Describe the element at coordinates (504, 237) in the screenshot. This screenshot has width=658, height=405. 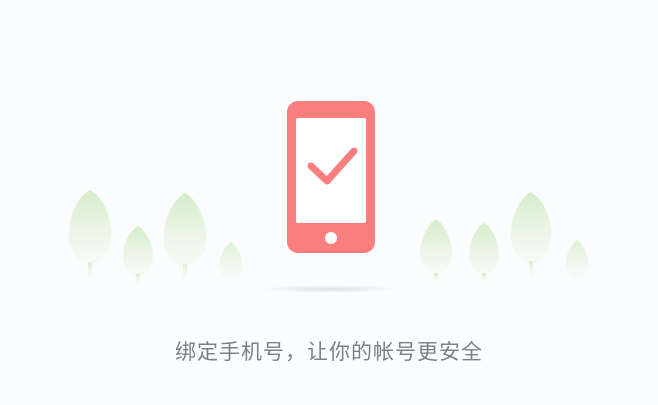
I see `right-trees` at that location.